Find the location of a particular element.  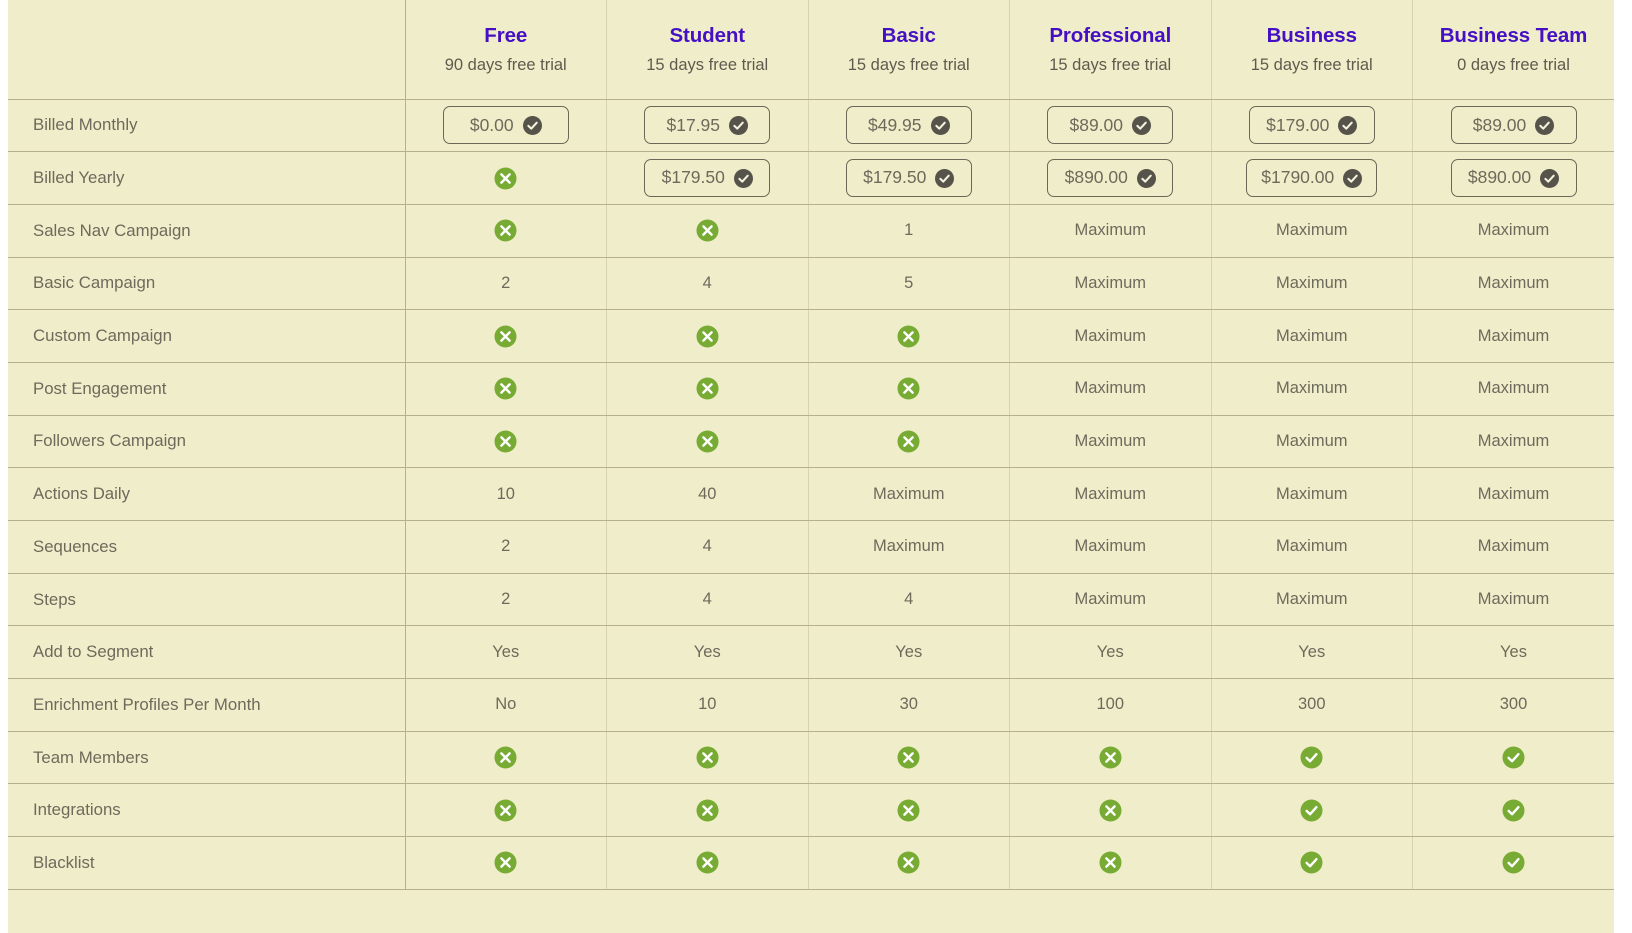

cell-value: 2 is located at coordinates (506, 599).